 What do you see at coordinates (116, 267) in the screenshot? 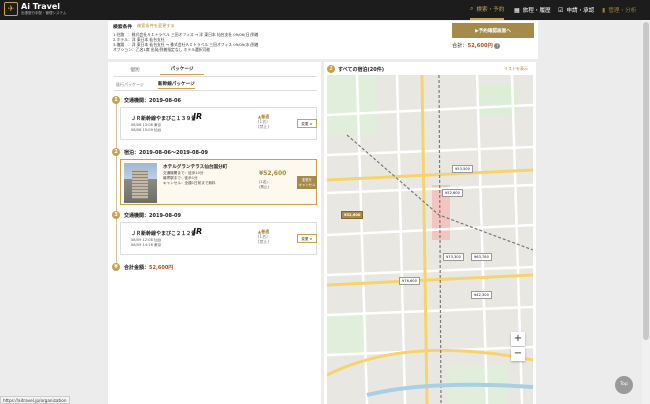
I see `total-marker-icon: ¥` at bounding box center [116, 267].